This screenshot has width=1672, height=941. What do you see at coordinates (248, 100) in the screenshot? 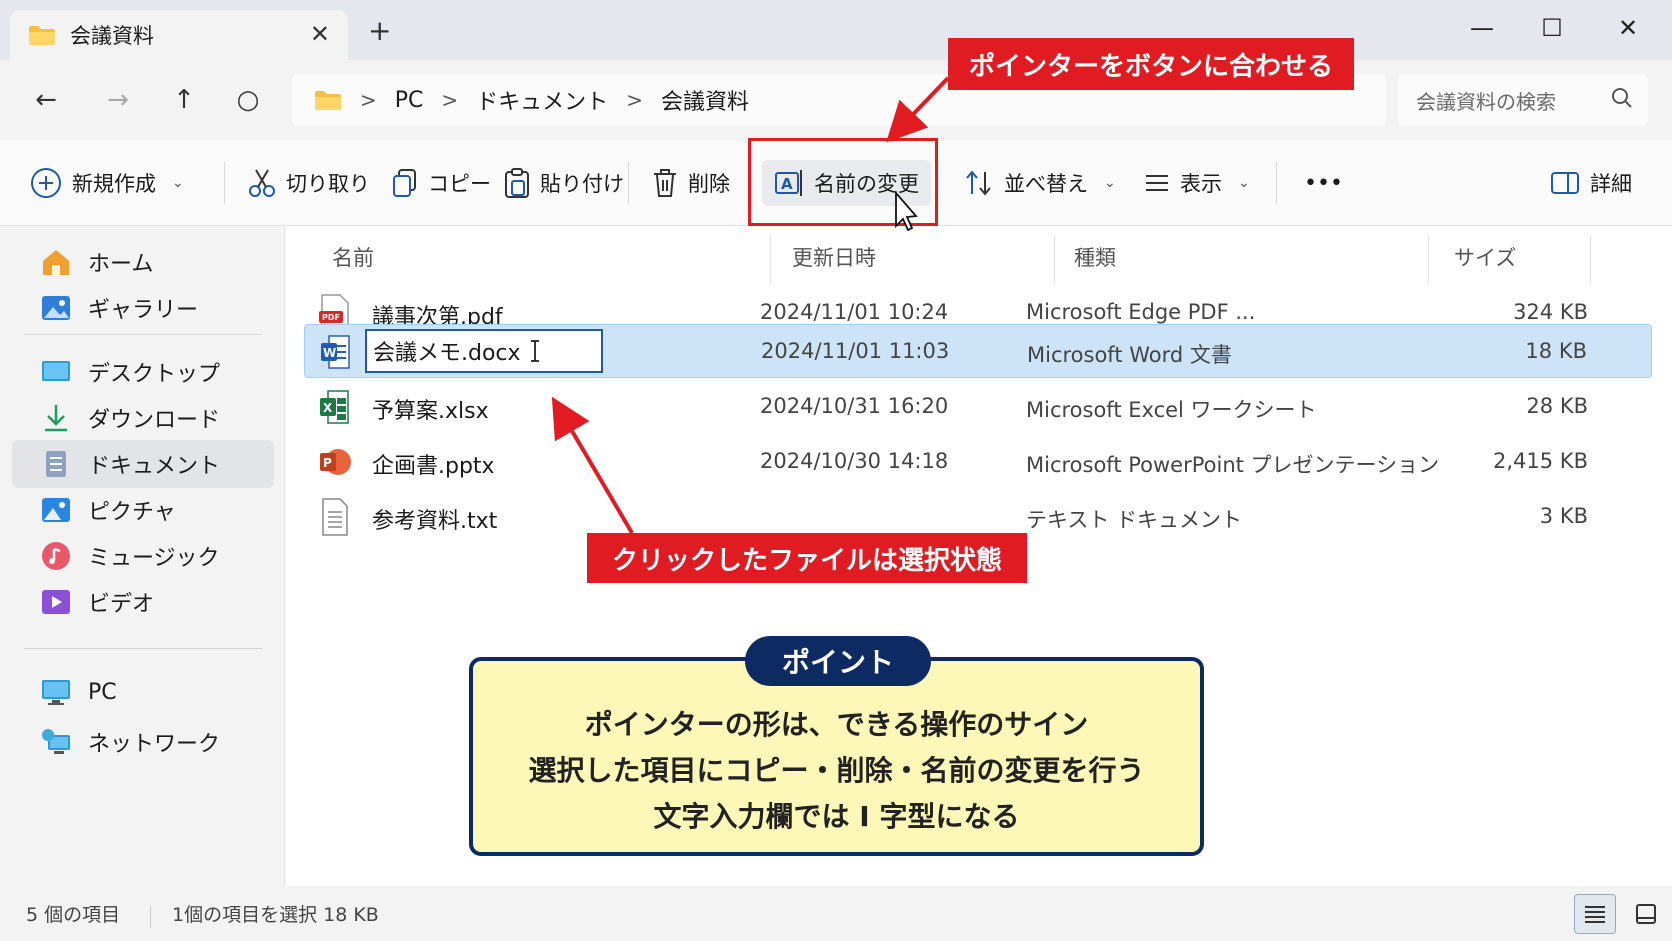
I see `refresh-button: ○` at bounding box center [248, 100].